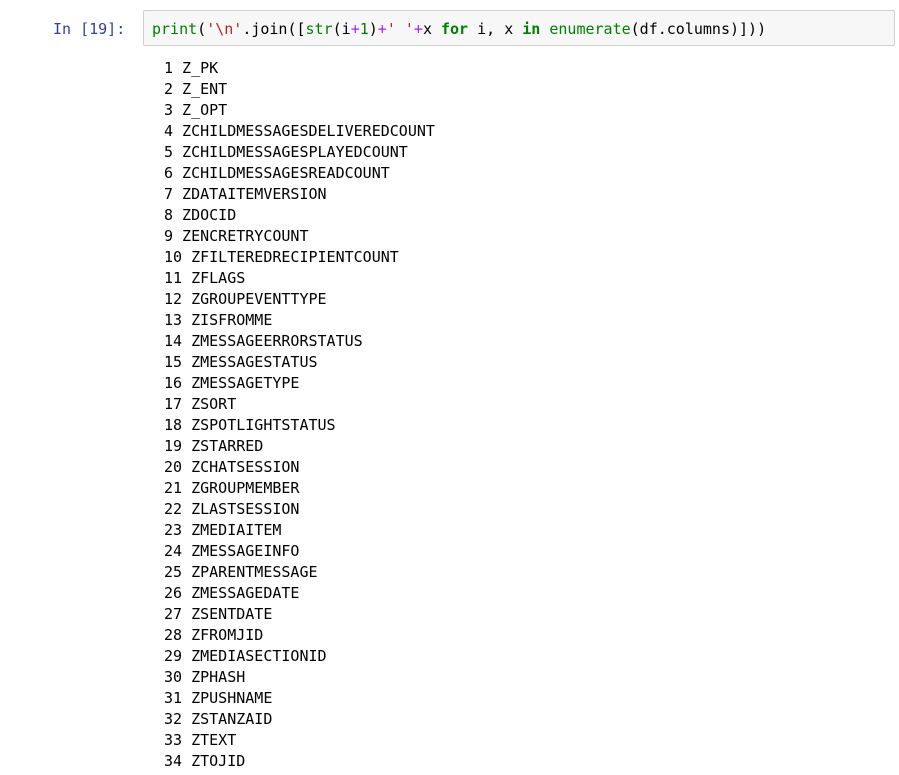 This screenshot has height=775, width=899. What do you see at coordinates (590, 29) in the screenshot?
I see `code-token: enumerate` at bounding box center [590, 29].